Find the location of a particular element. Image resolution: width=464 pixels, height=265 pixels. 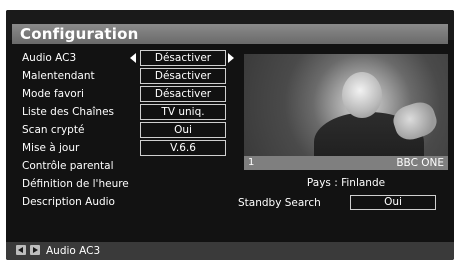

channel-info-bar: 1 BBC ONE is located at coordinates (346, 163).